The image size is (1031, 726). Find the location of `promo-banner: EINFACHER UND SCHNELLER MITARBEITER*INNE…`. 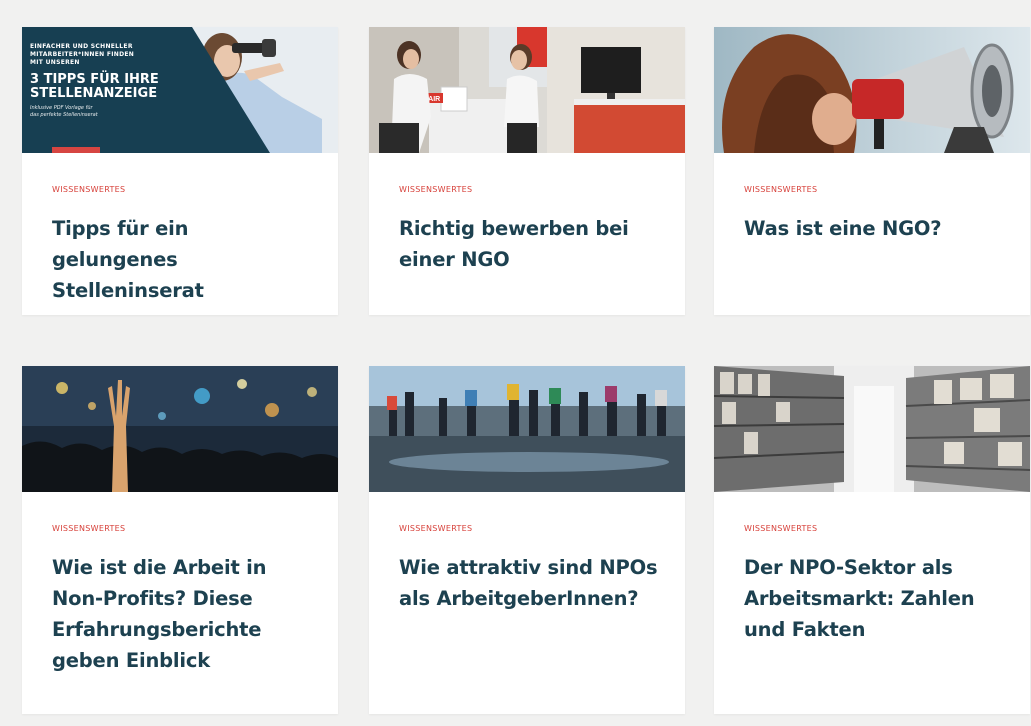

promo-banner: EINFACHER UND SCHNELLER MITARBEITER*INNE… is located at coordinates (94, 81).